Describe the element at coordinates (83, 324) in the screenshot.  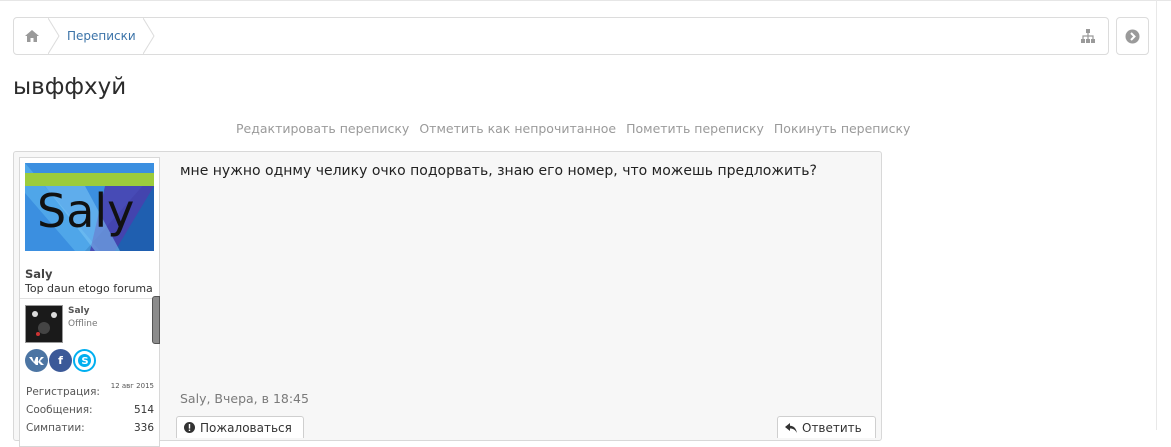
I see `online-status: Offline` at that location.